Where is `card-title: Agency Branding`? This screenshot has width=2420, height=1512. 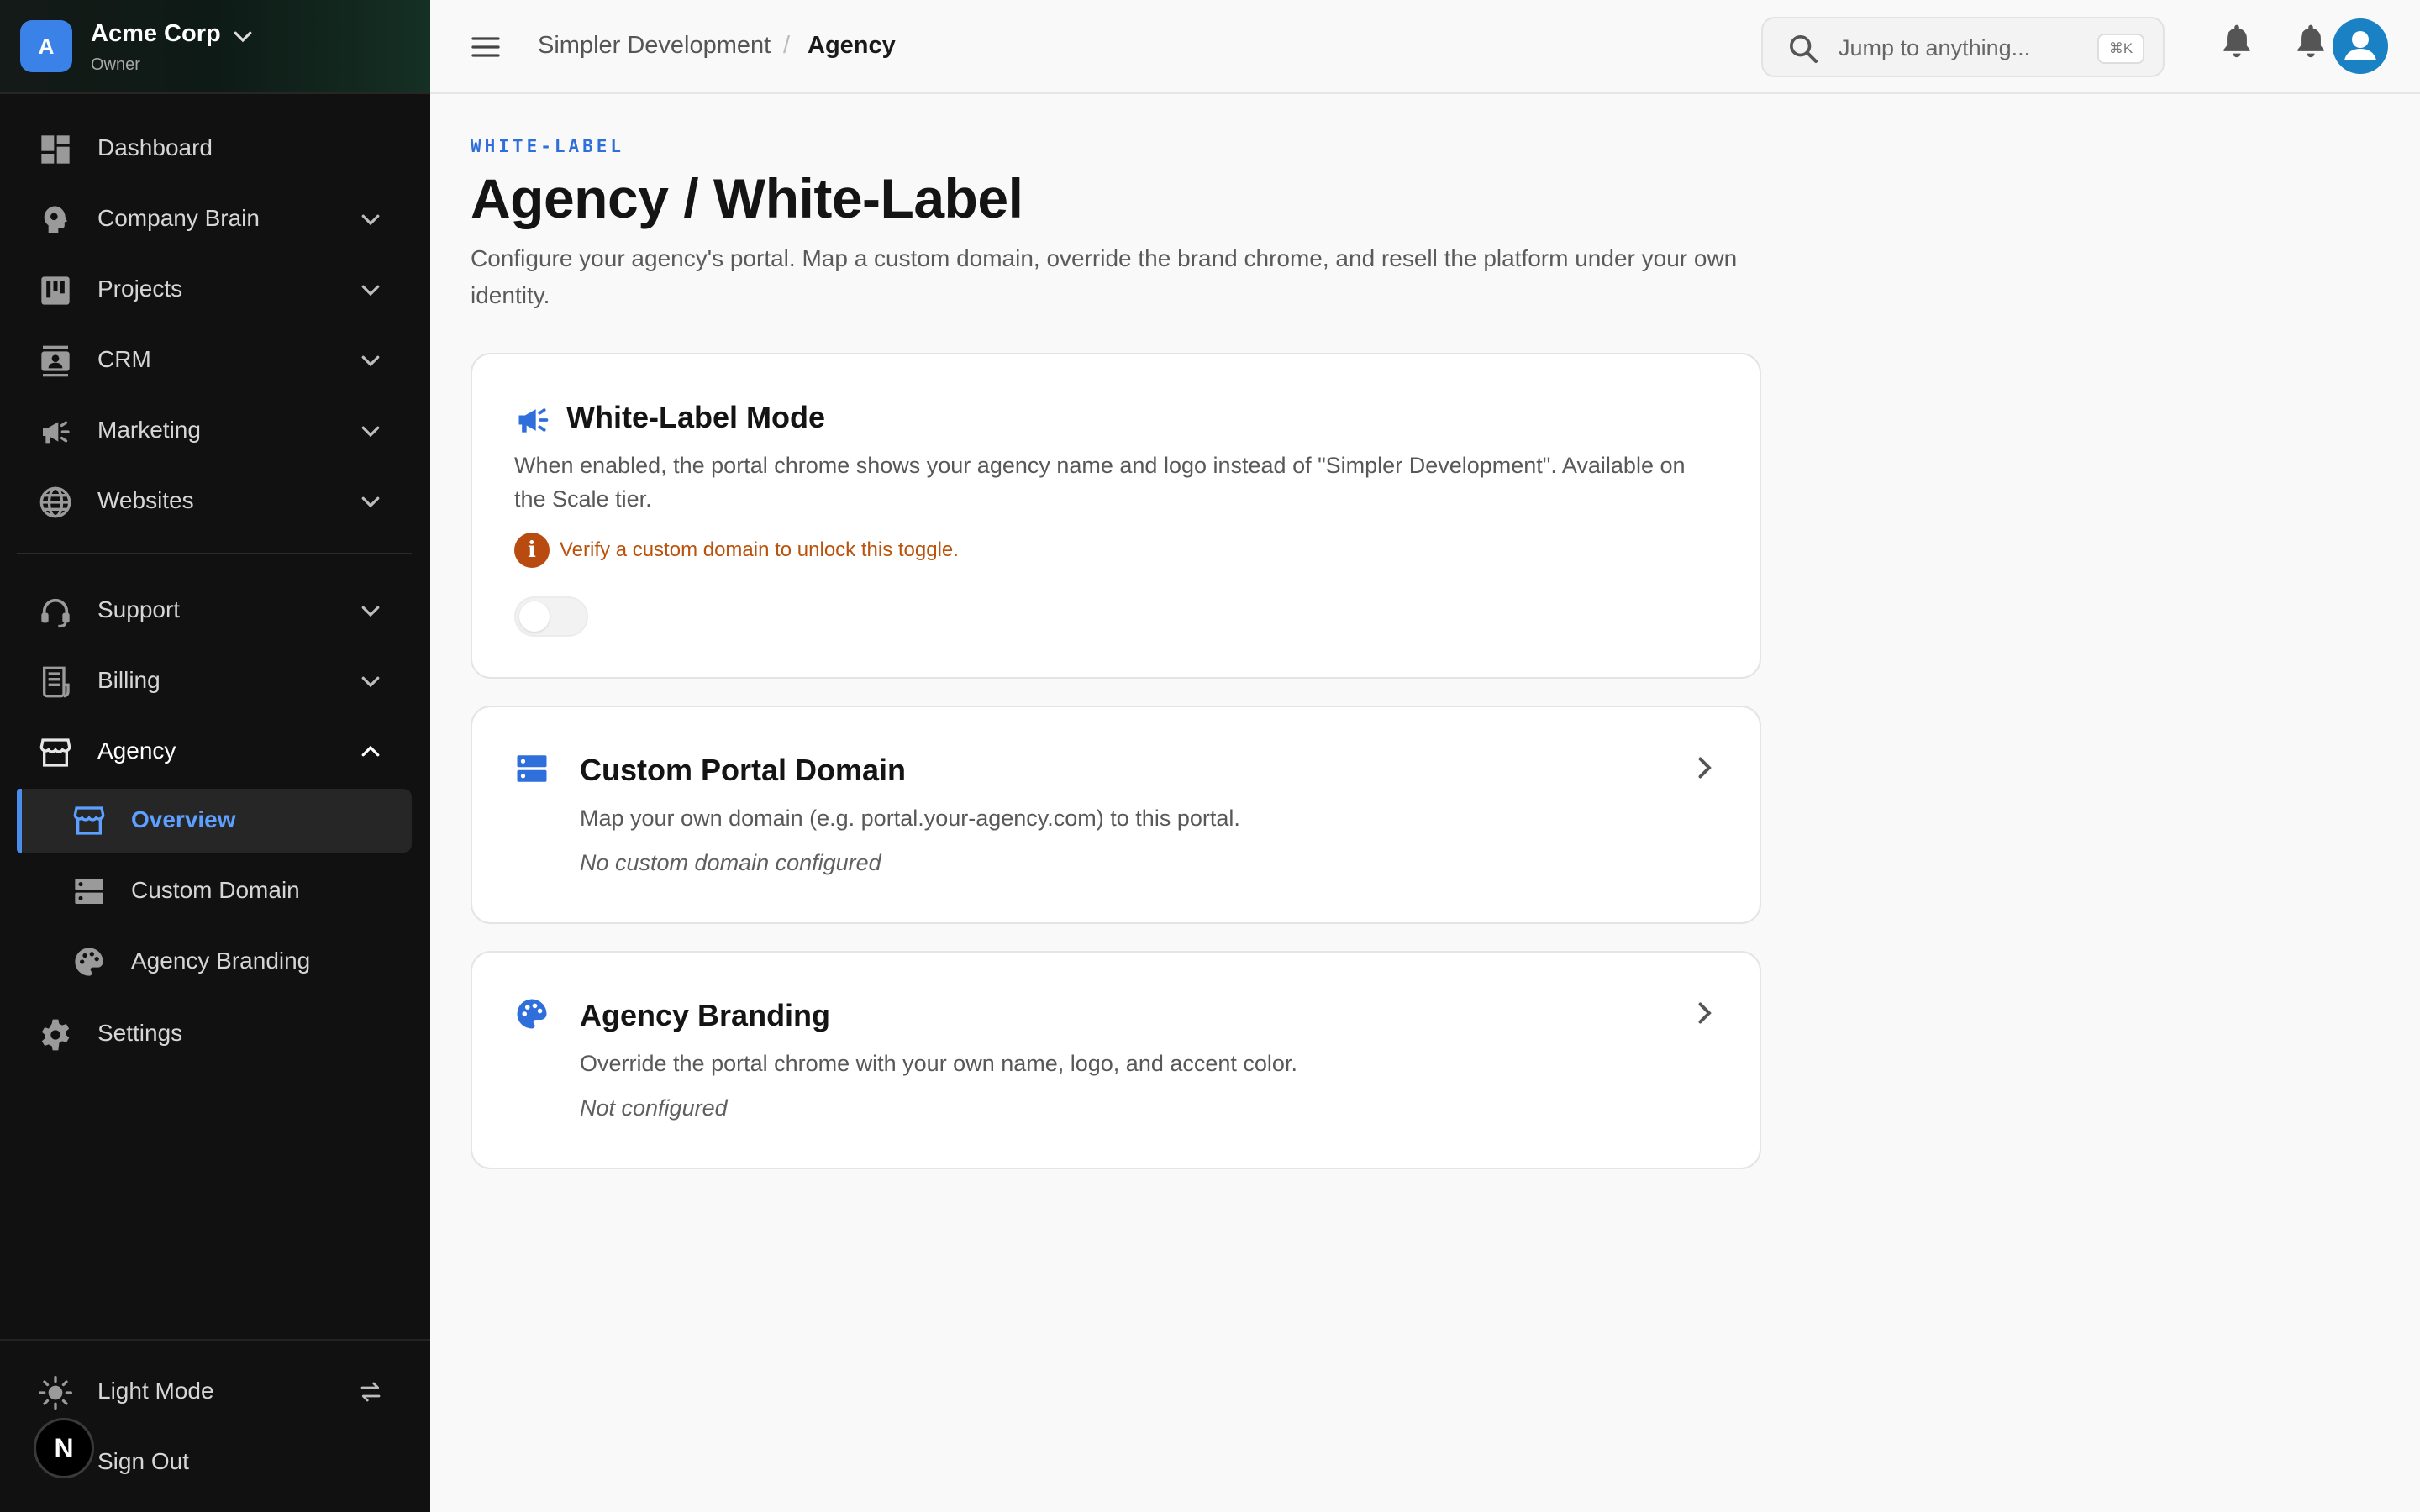 card-title: Agency Branding is located at coordinates (705, 1015).